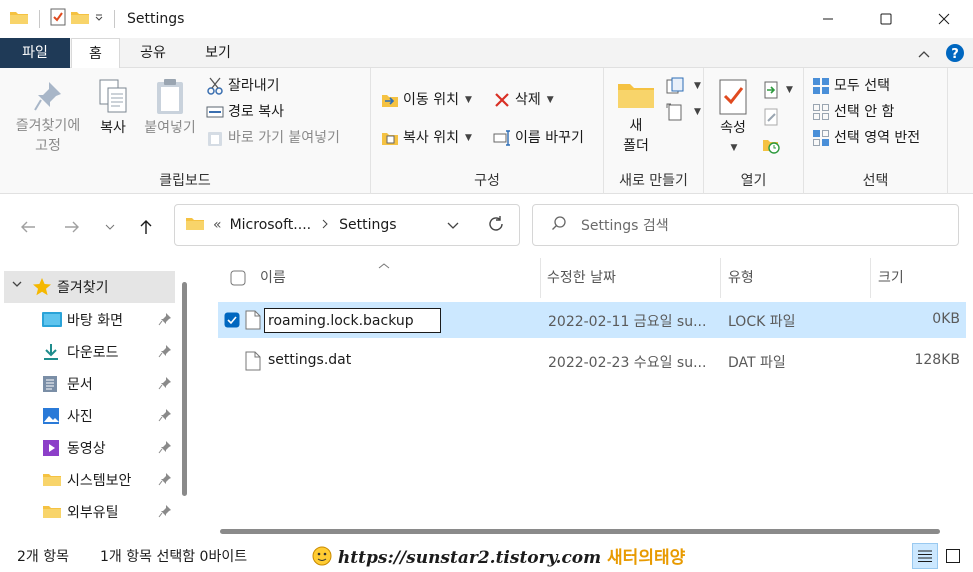 The image size is (973, 572). I want to click on copy-path-icon, so click(215, 112).